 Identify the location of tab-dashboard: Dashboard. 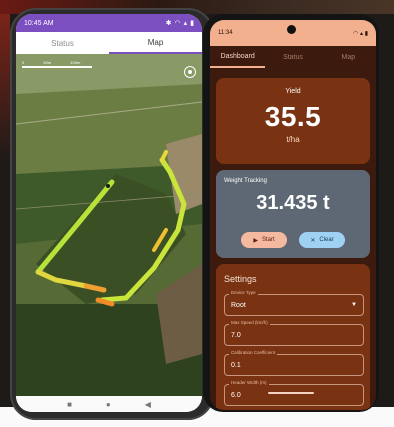
(238, 57).